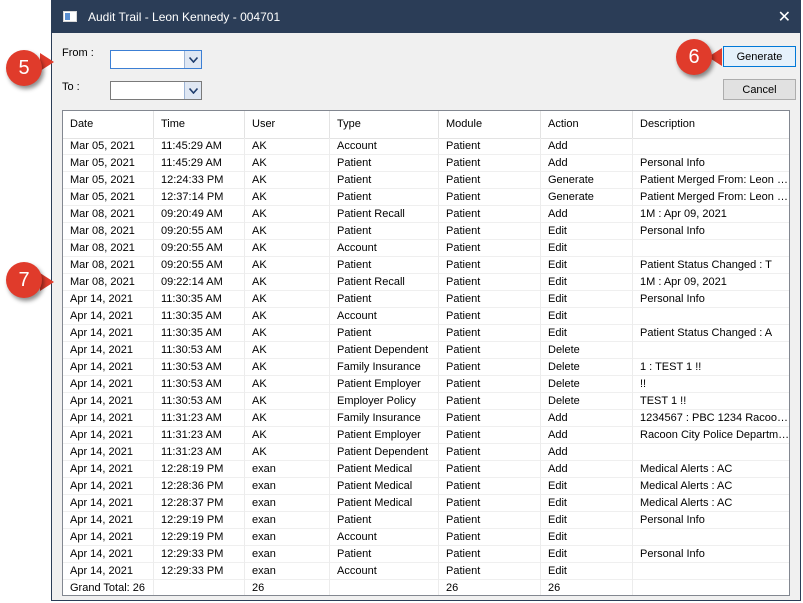 The height and width of the screenshot is (603, 803). What do you see at coordinates (384, 384) in the screenshot?
I see `cell-type: Patient Employer` at bounding box center [384, 384].